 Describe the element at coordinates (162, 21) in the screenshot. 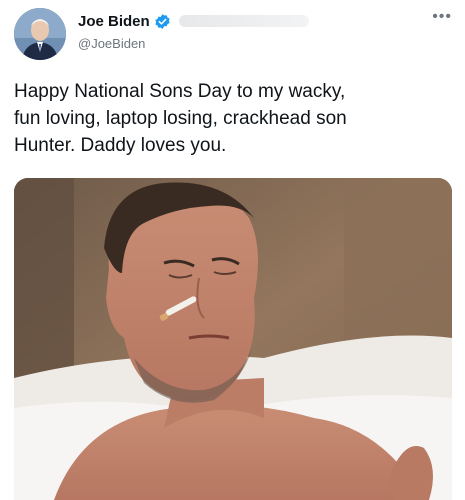

I see `verified-badge-icon` at that location.